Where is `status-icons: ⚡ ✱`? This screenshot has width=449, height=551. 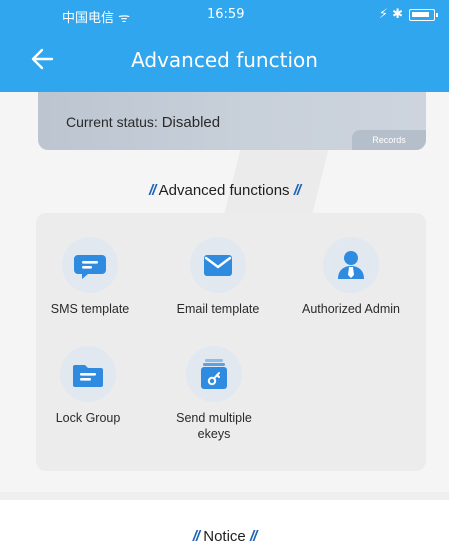 status-icons: ⚡ ✱ is located at coordinates (408, 14).